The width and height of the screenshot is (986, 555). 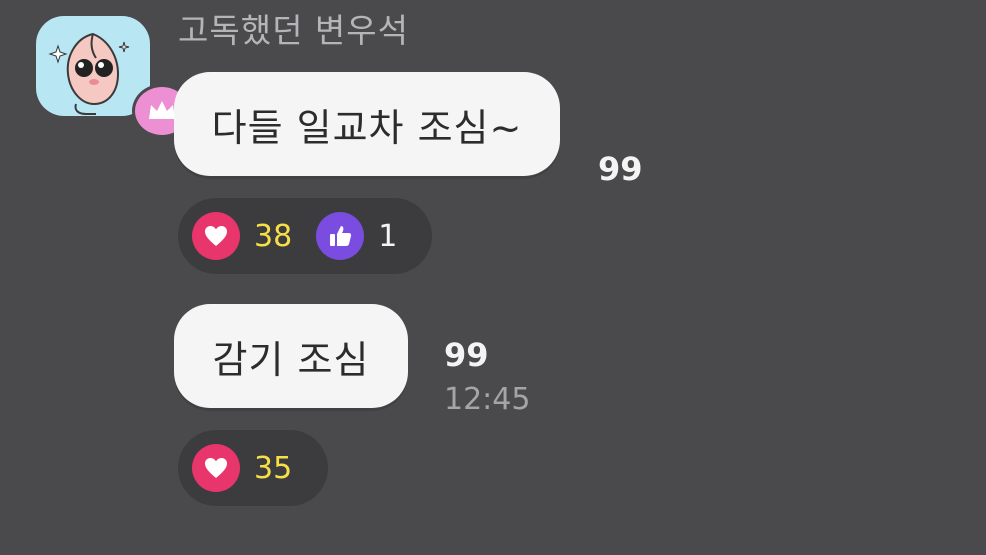 I want to click on message-time: 12:45, so click(x=487, y=399).